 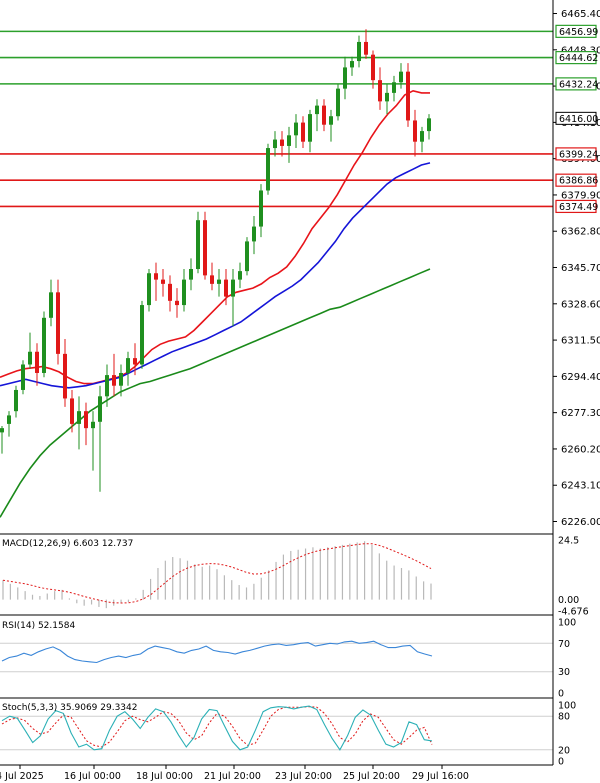 I want to click on price-tick-label: 6362.80, so click(x=580, y=232).